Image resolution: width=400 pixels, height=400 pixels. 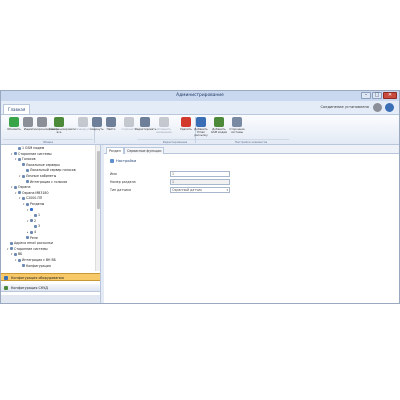 I want to click on add-gsm-icon, so click(x=219, y=122).